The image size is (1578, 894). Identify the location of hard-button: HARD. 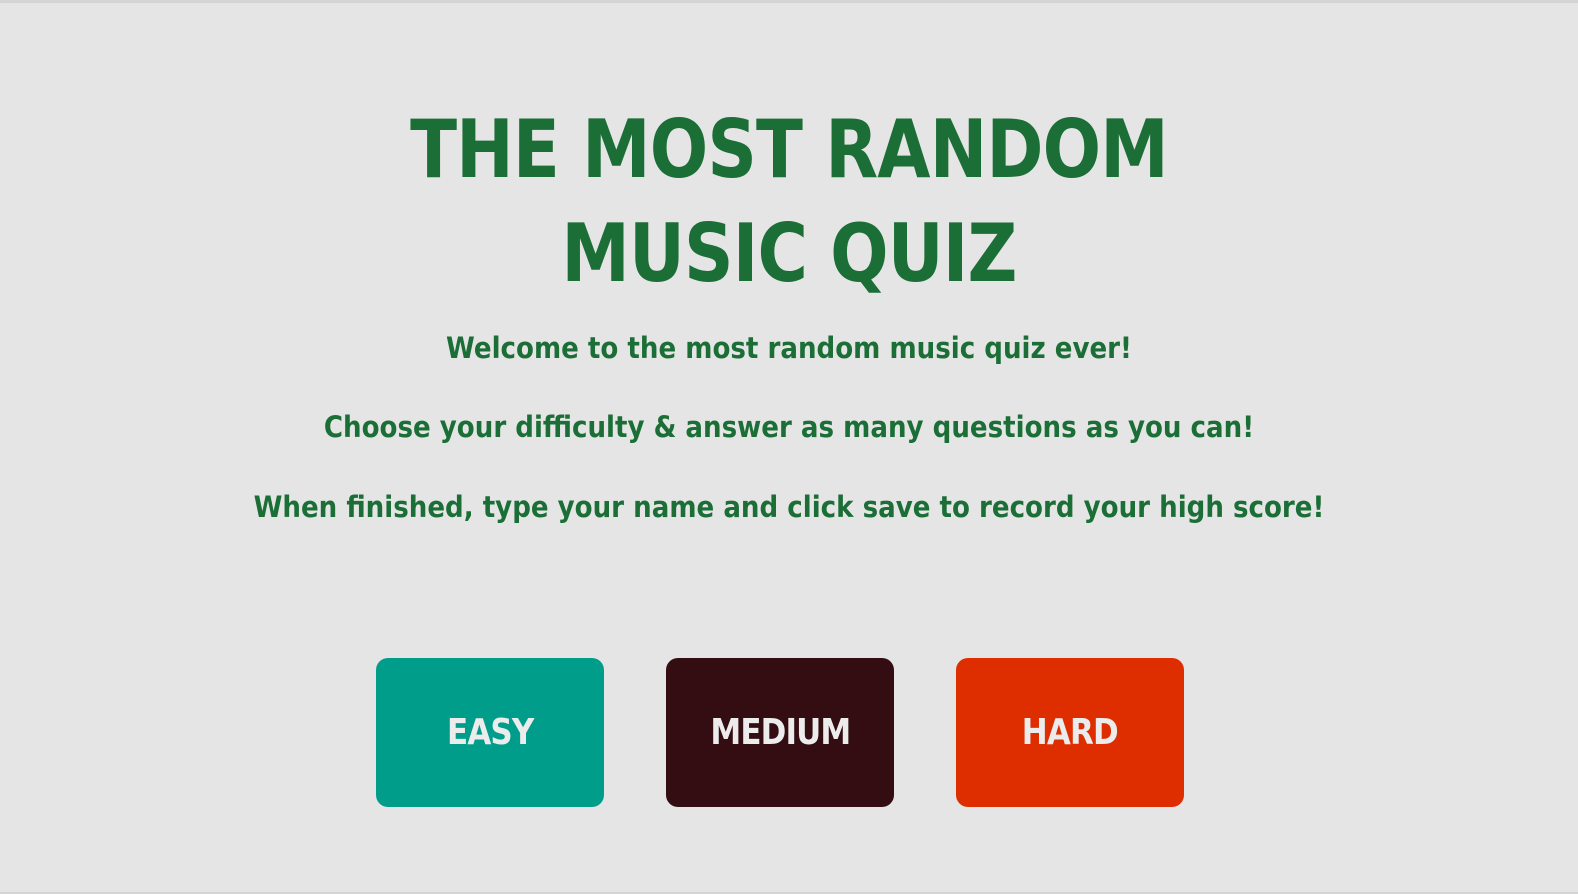
(1070, 732).